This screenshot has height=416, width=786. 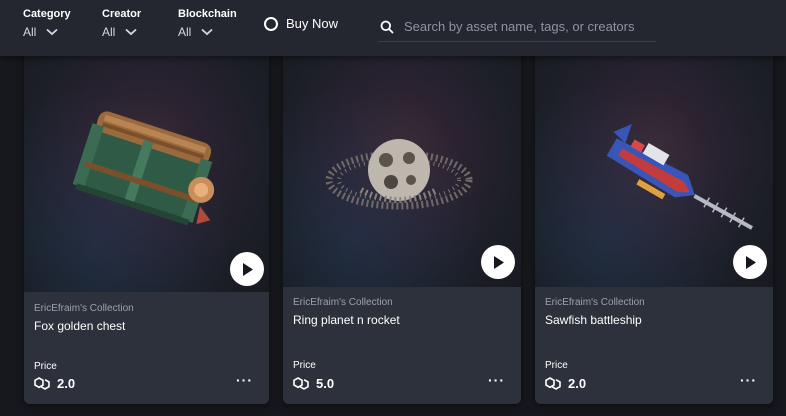 I want to click on buy-now-radio, so click(x=271, y=23).